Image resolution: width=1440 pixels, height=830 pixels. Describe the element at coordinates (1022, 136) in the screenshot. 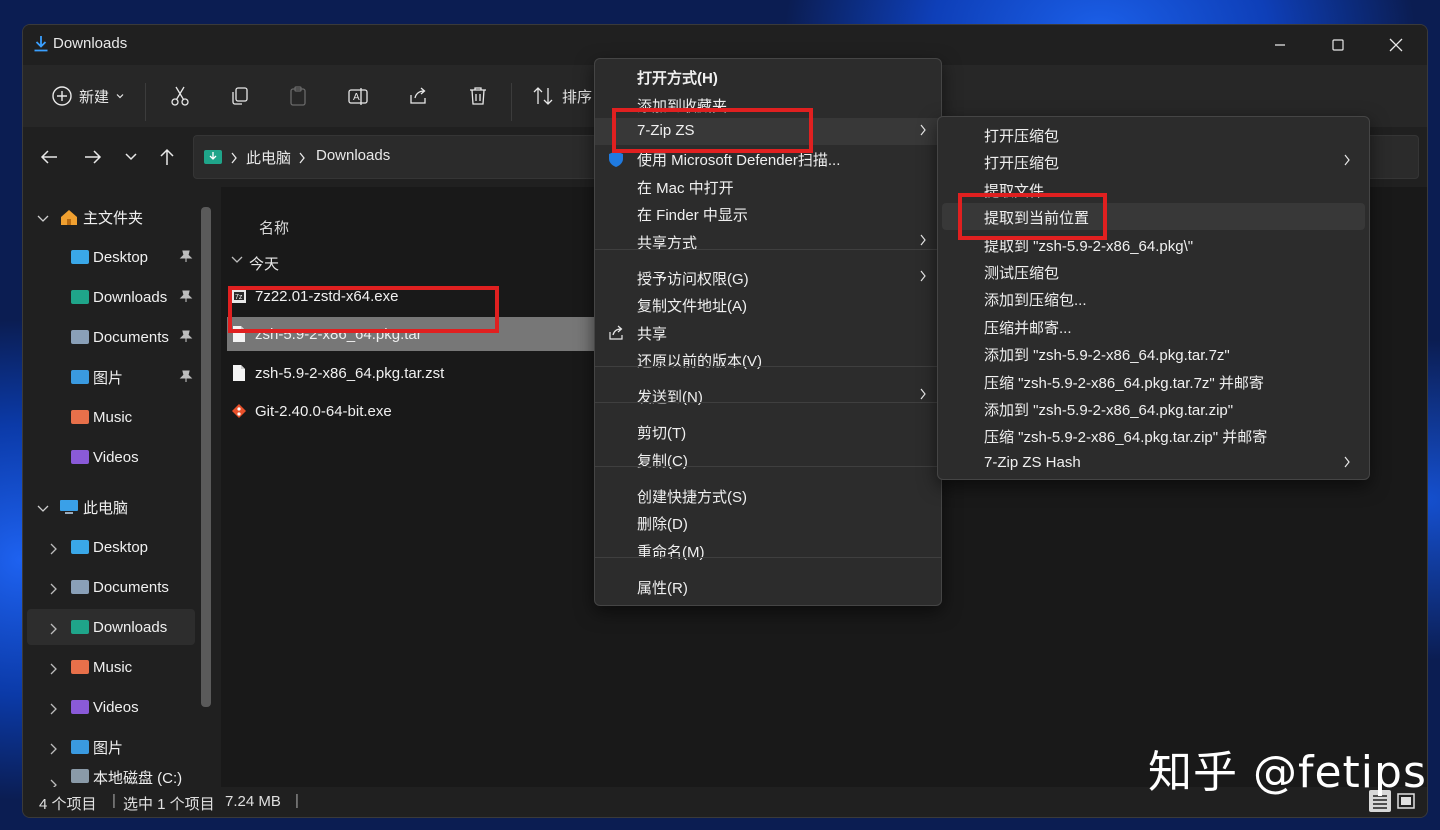

I see `submenu-item-label: 打开压缩包` at that location.